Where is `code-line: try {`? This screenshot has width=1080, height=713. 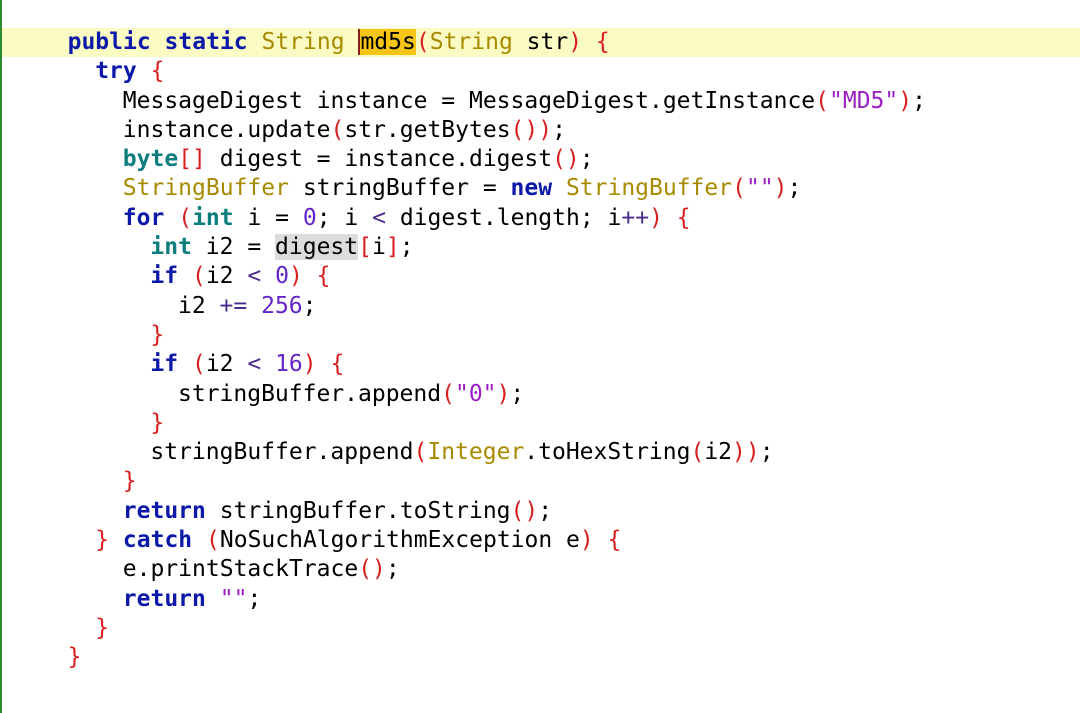
code-line: try { is located at coordinates (540, 71).